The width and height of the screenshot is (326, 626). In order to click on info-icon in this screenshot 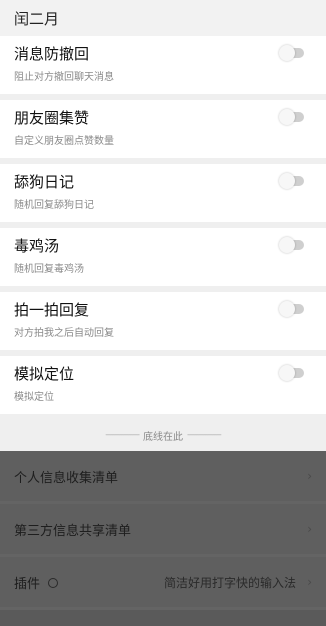, I will do `click(53, 583)`.